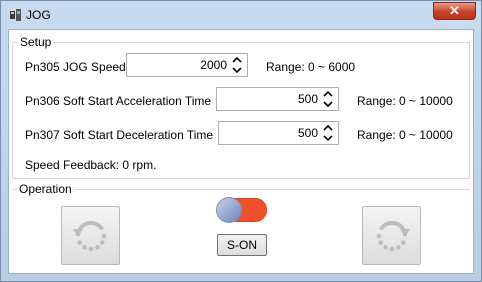 This screenshot has height=282, width=482. What do you see at coordinates (118, 101) in the screenshot?
I see `pn306-label: Pn306 Soft Start Acceleration Time` at bounding box center [118, 101].